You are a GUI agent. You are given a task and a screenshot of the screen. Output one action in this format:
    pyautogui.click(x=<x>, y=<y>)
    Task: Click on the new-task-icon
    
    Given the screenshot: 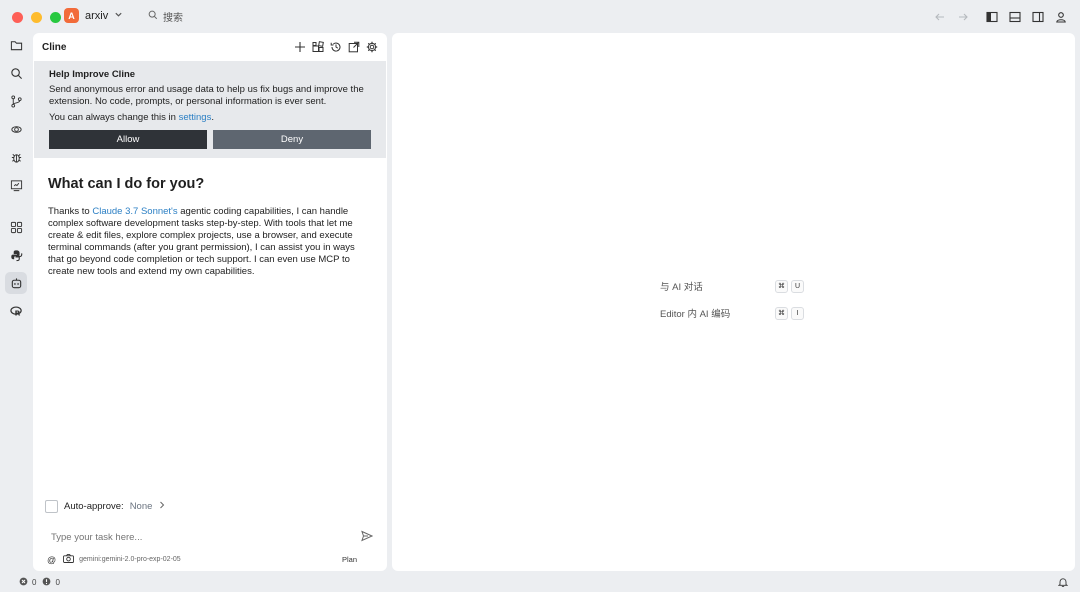 What is the action you would take?
    pyautogui.click(x=300, y=47)
    